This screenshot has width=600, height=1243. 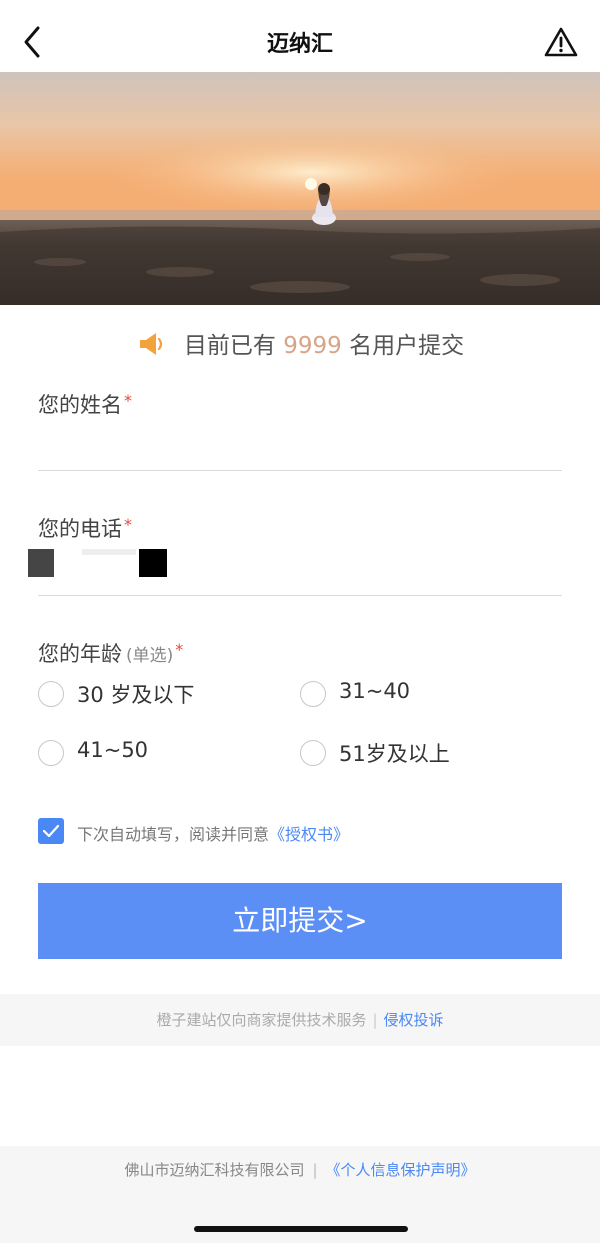 I want to click on name-input, so click(x=300, y=444).